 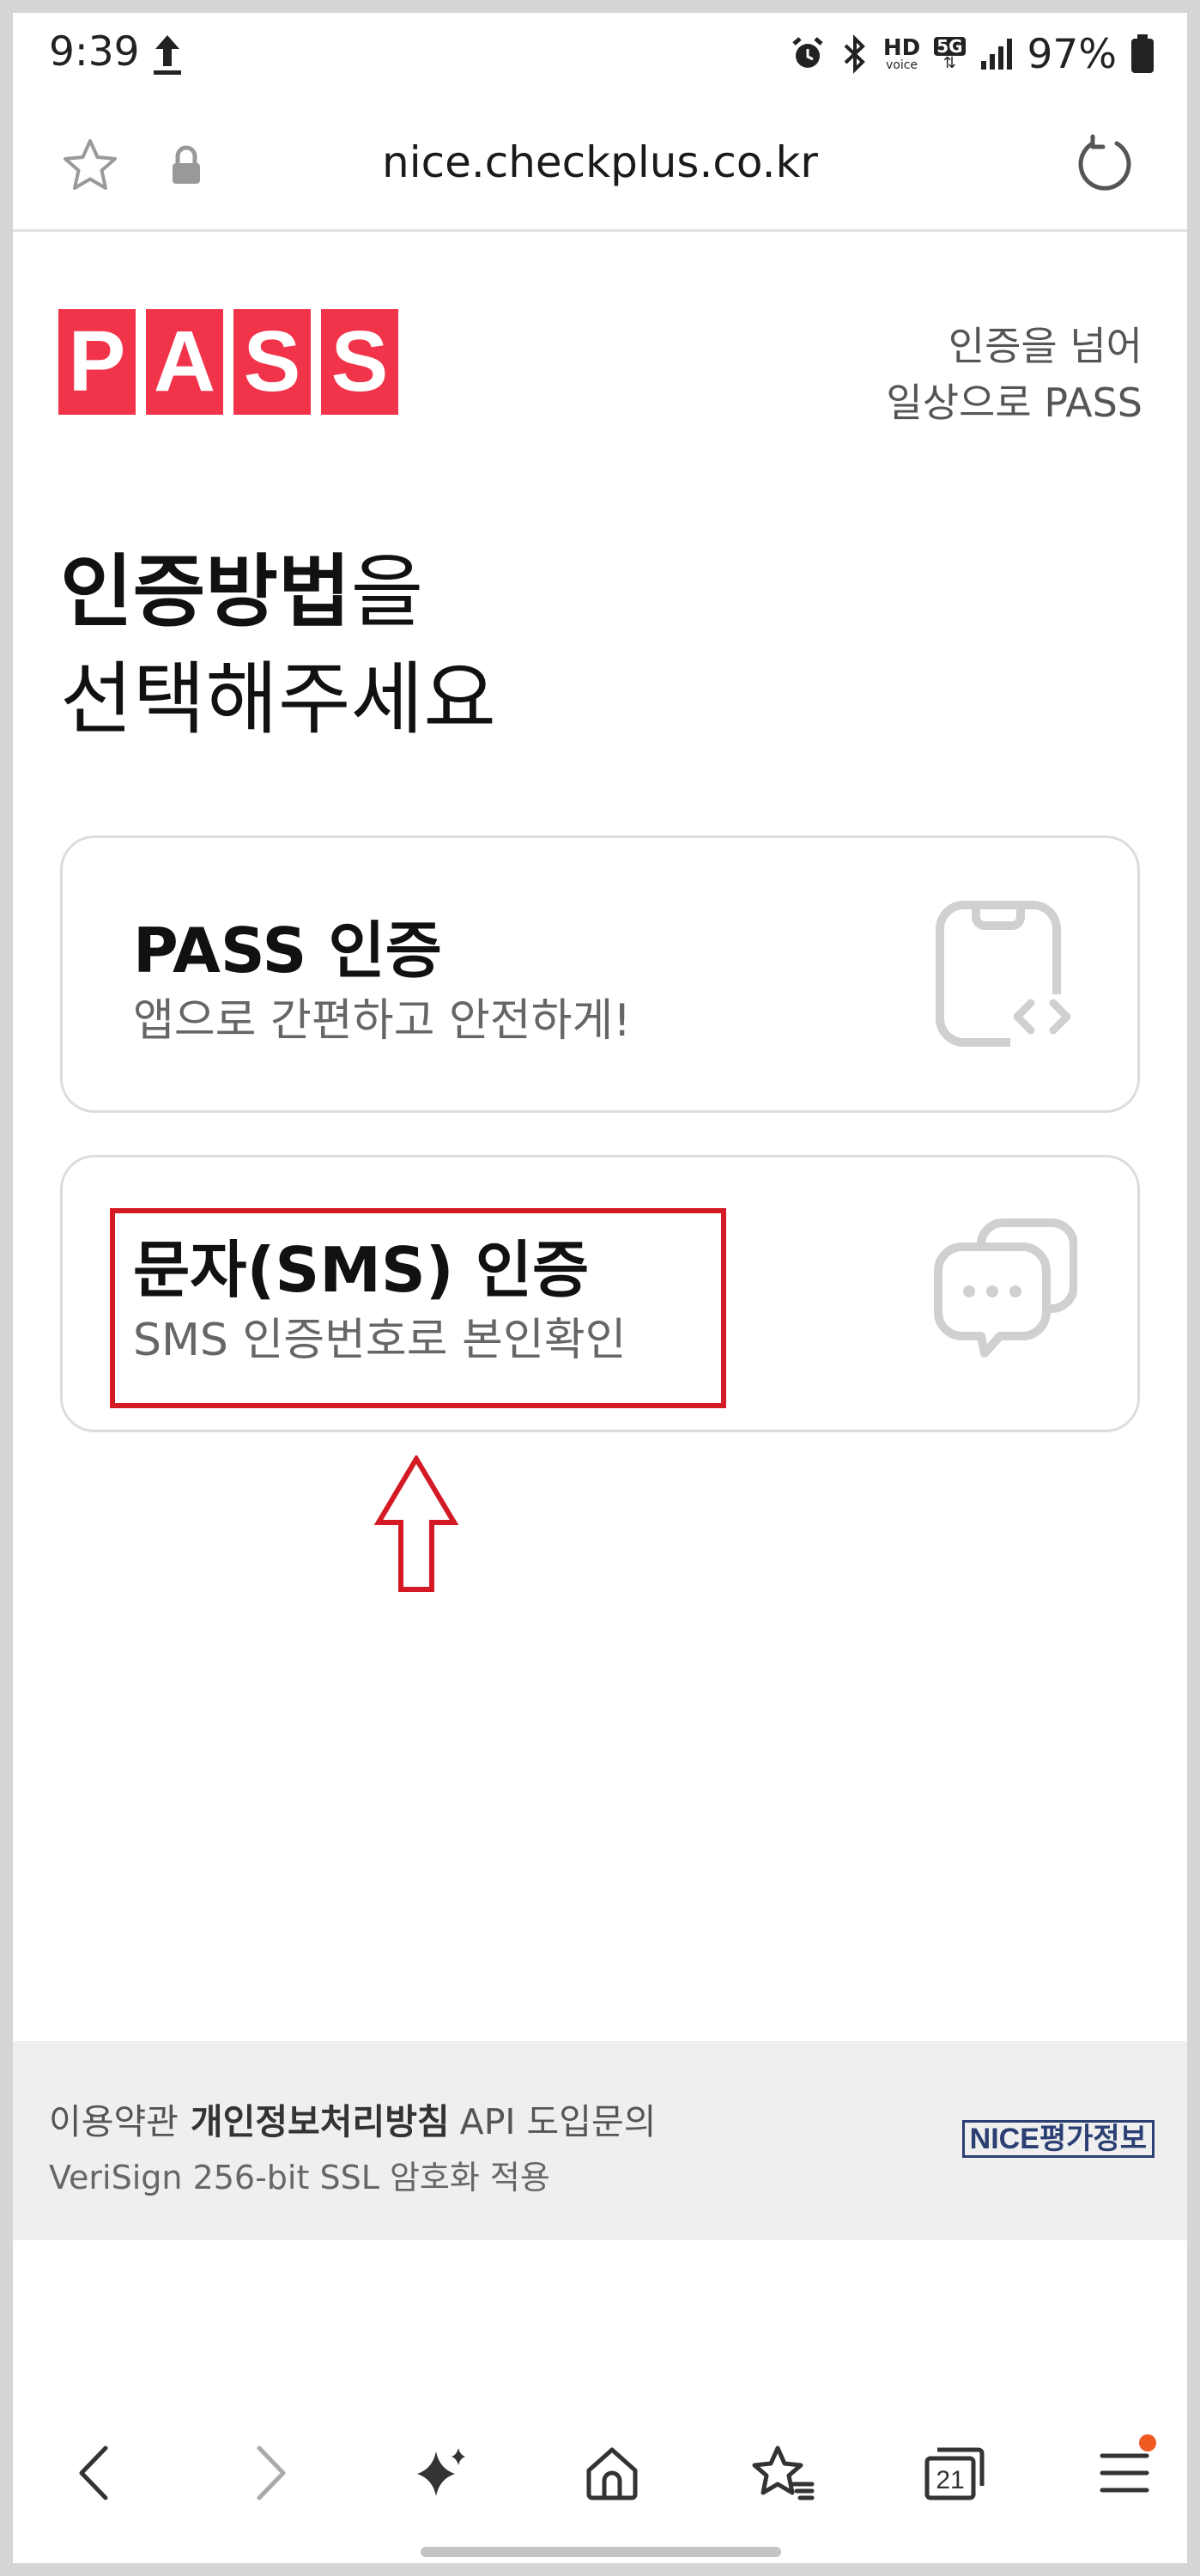 I want to click on tabs-count: 21, so click(x=950, y=2480).